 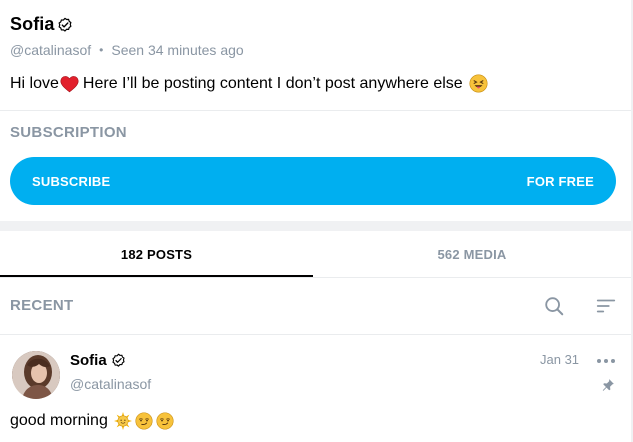 I want to click on author-avatar, so click(x=36, y=375).